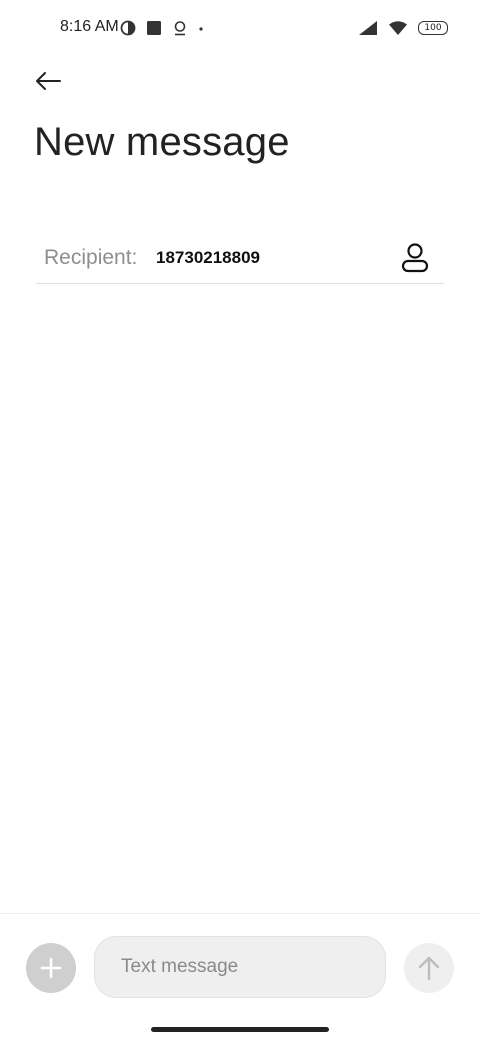  Describe the element at coordinates (240, 967) in the screenshot. I see `message-input` at that location.